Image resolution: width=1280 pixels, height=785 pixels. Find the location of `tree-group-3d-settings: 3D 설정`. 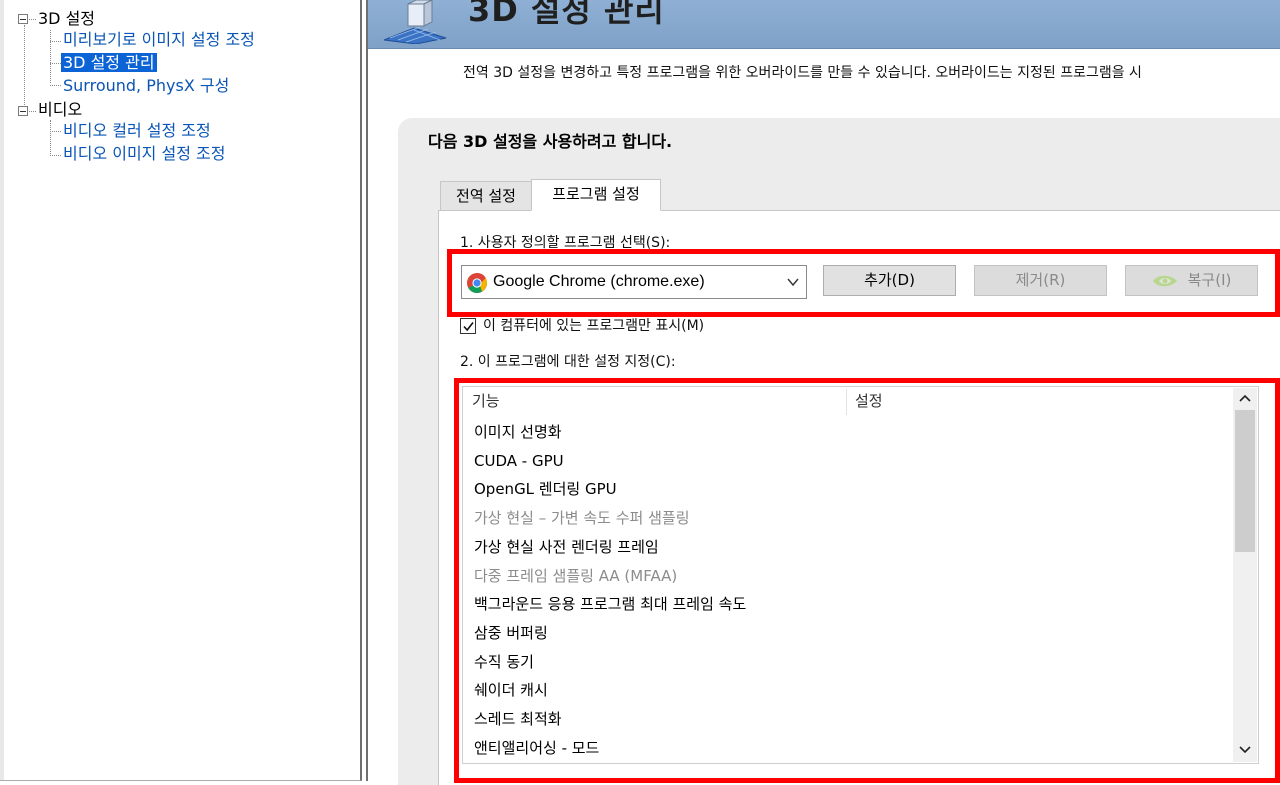

tree-group-3d-settings: 3D 설정 is located at coordinates (66, 19).